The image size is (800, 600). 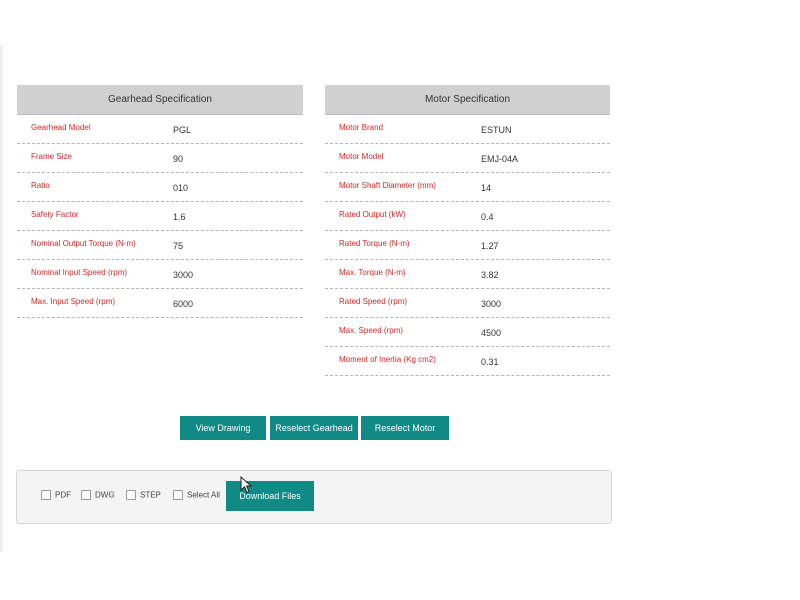 What do you see at coordinates (490, 246) in the screenshot?
I see `spec-value: 1.27` at bounding box center [490, 246].